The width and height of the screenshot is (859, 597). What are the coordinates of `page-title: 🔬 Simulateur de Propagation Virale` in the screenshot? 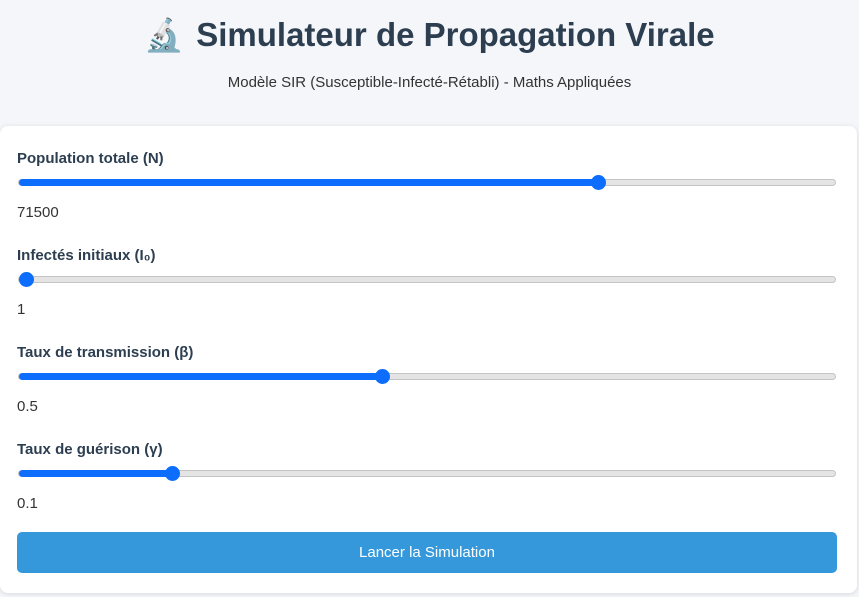 It's located at (429, 35).